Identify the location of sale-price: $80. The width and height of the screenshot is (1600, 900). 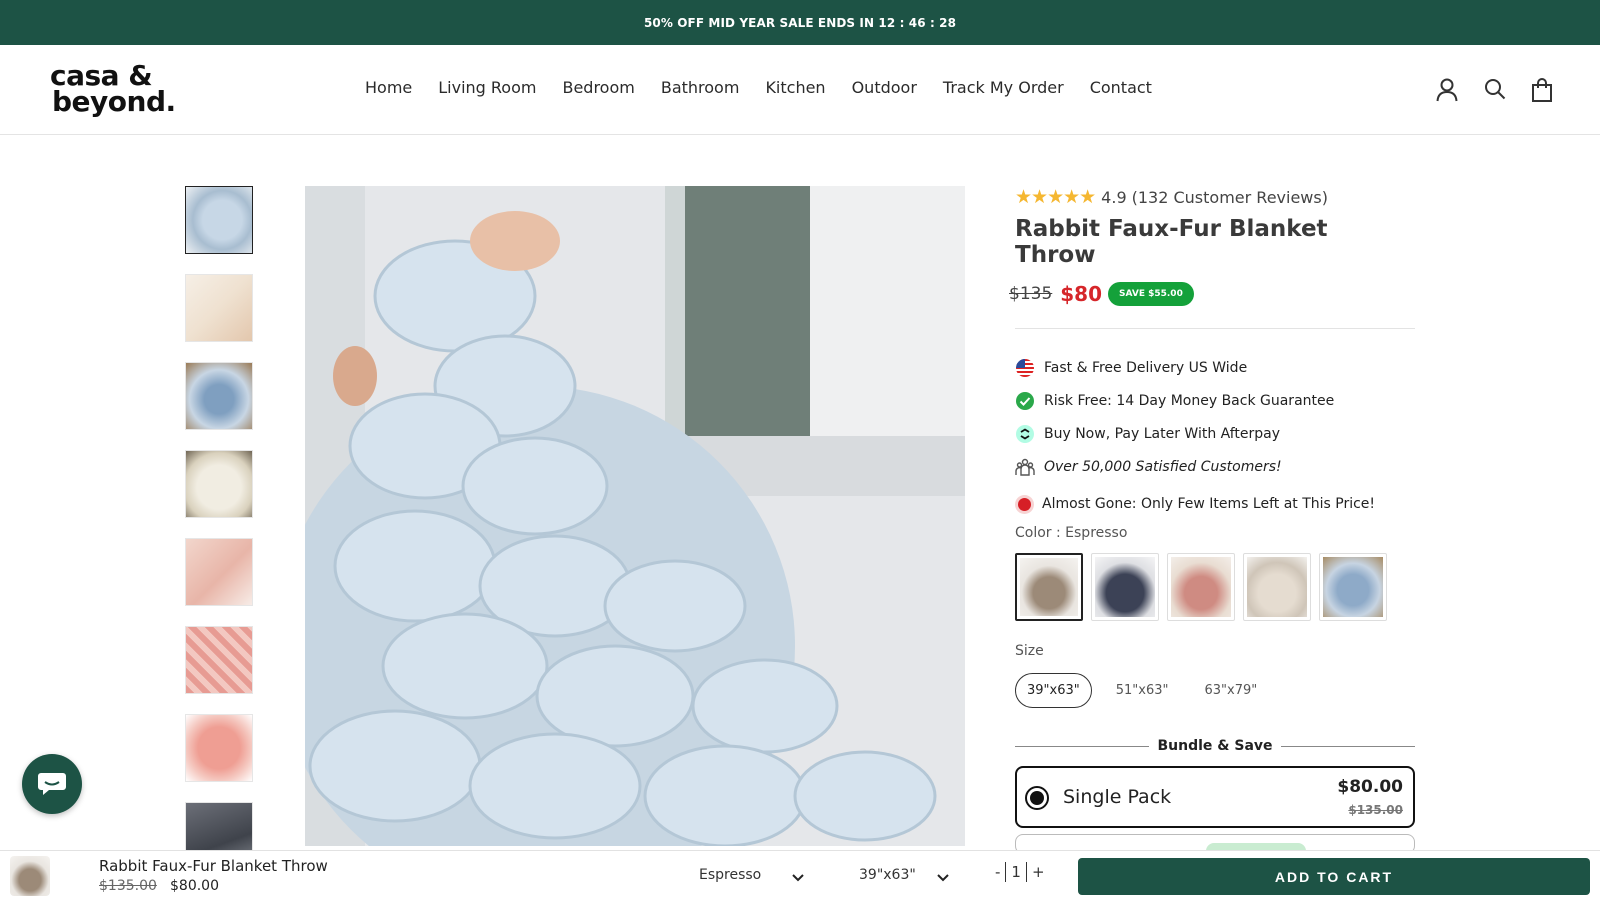
(1081, 294).